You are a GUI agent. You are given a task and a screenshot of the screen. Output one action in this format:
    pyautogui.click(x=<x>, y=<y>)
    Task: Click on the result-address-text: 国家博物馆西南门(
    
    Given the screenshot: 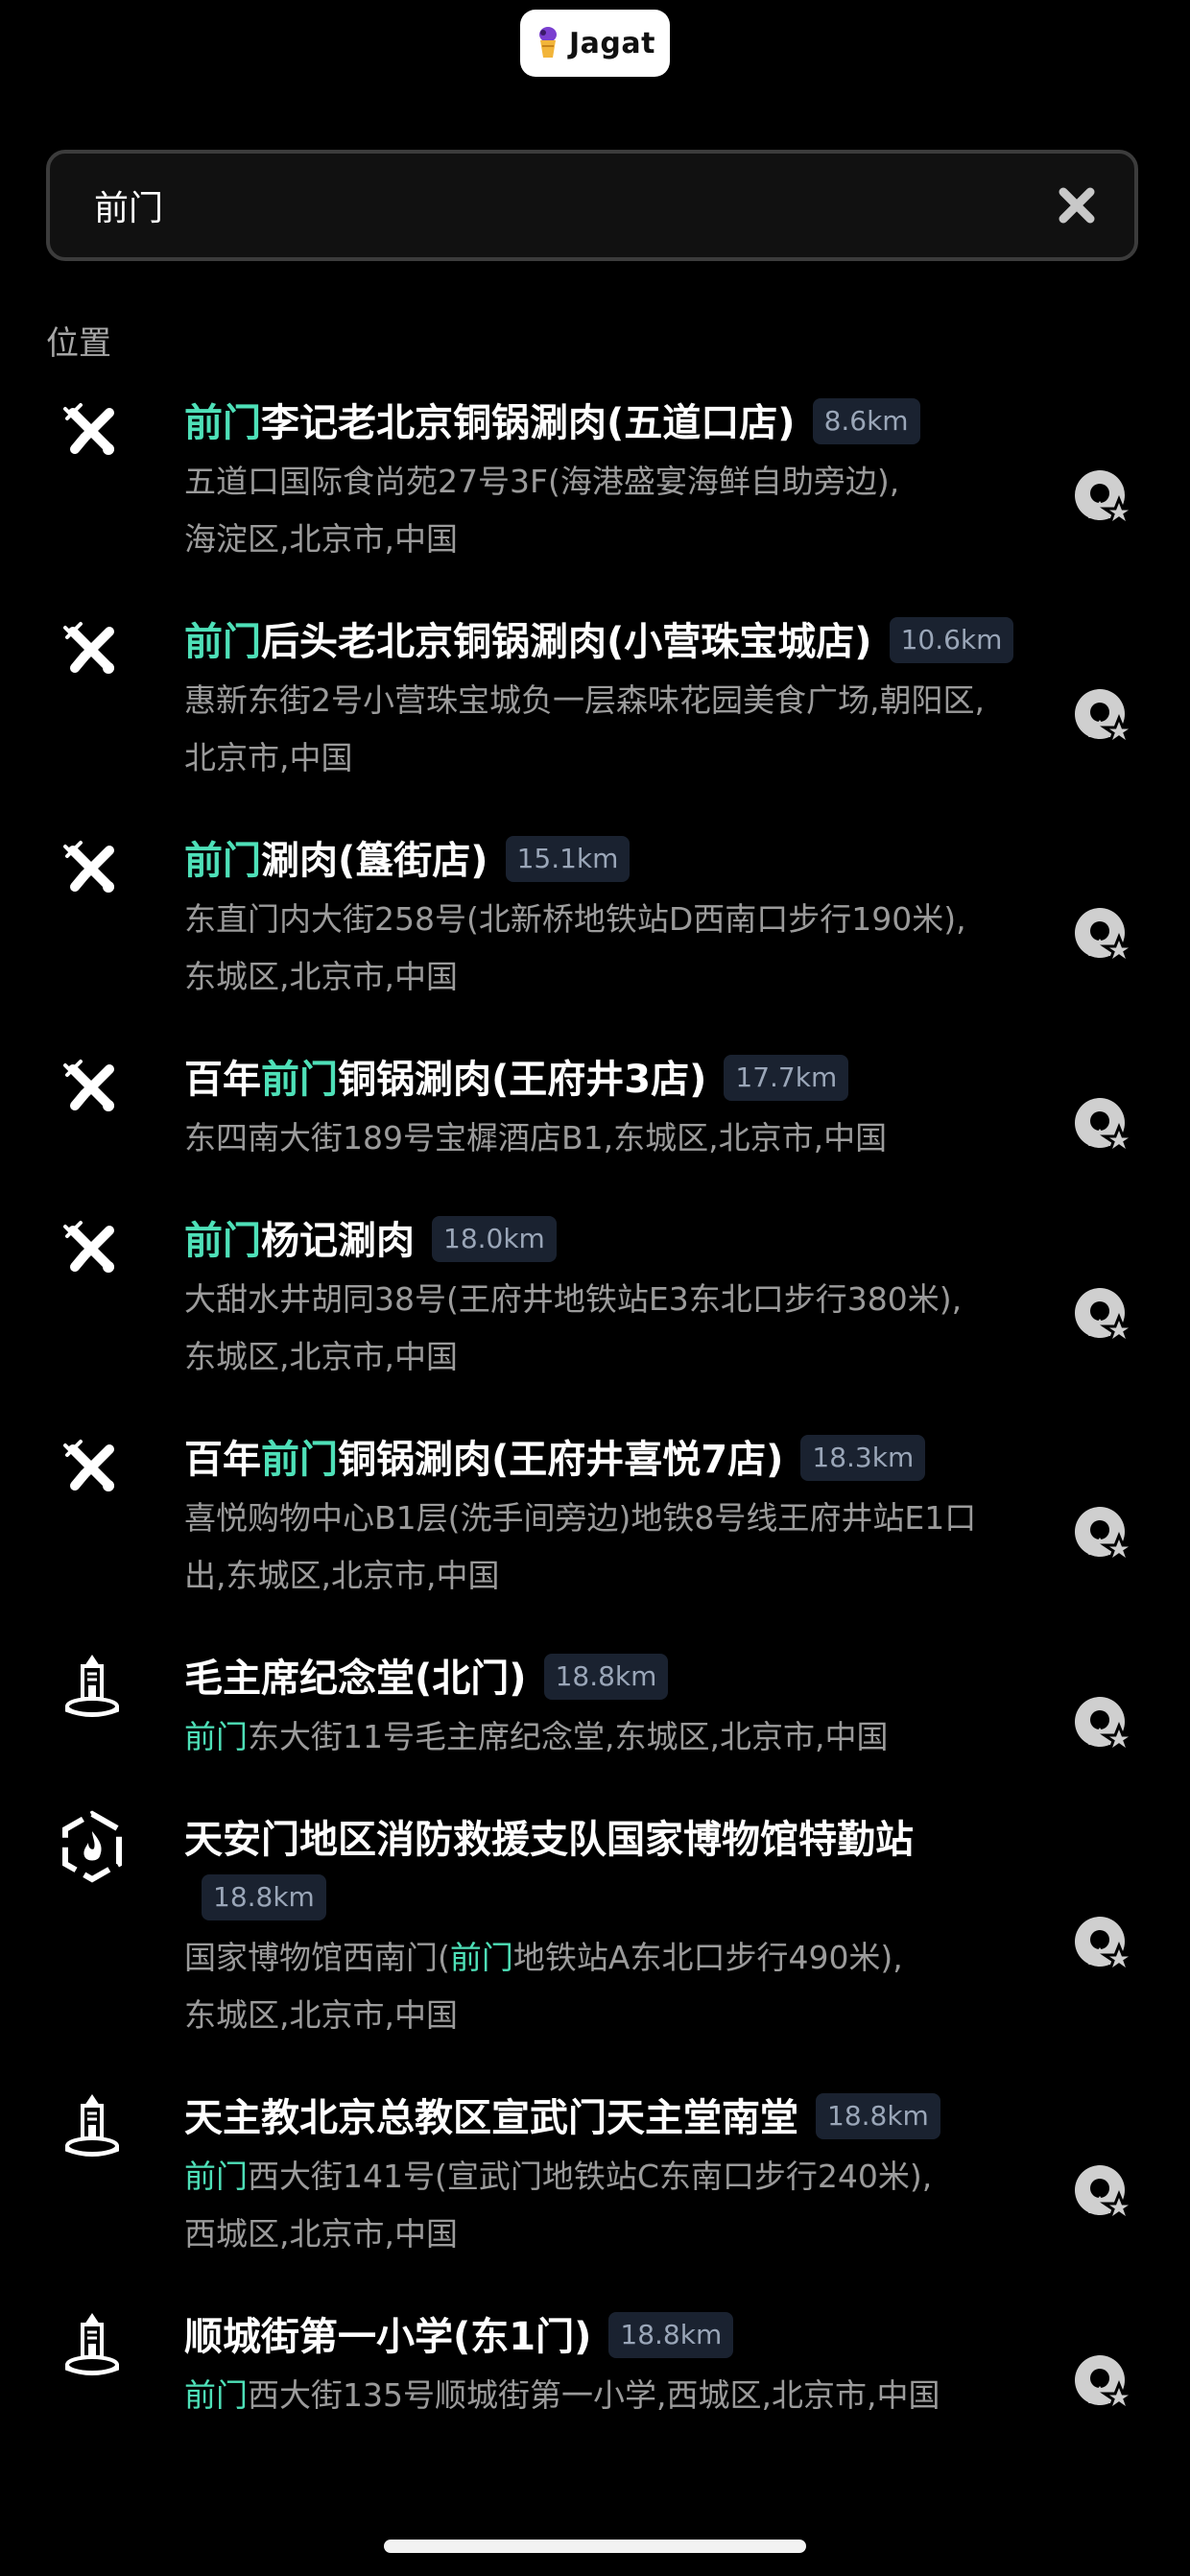 What is the action you would take?
    pyautogui.click(x=317, y=1957)
    